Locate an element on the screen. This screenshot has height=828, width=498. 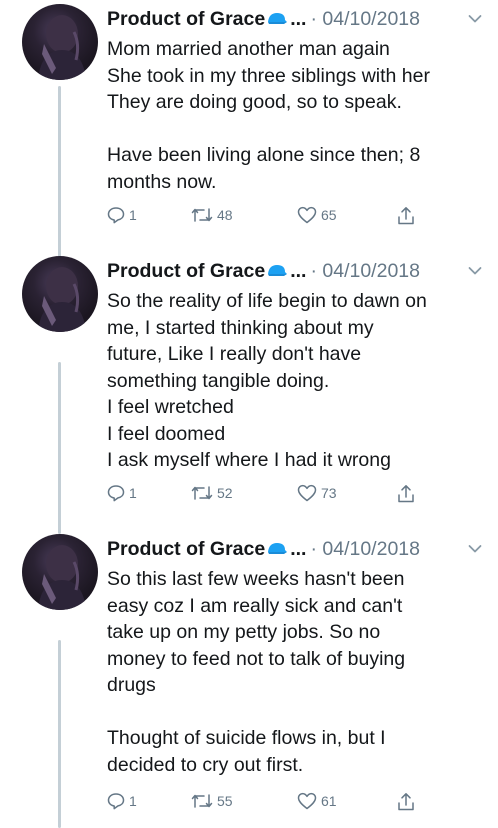
retweet-count: 48 is located at coordinates (225, 215).